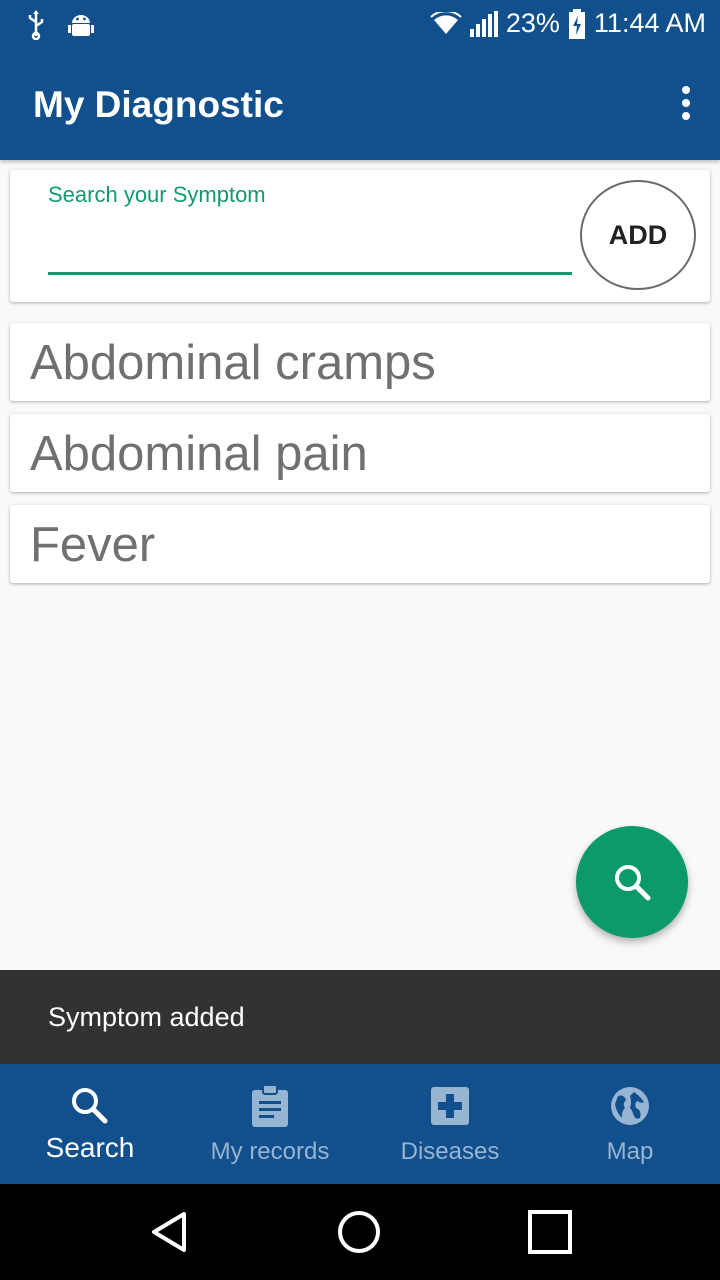  I want to click on search-fab, so click(632, 882).